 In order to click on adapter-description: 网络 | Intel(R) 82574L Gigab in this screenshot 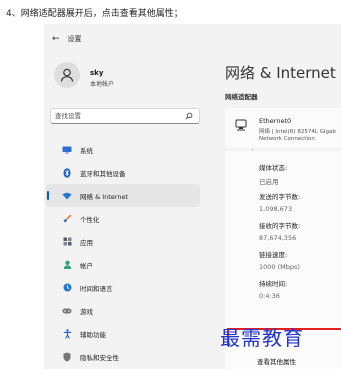, I will do `click(297, 132)`.